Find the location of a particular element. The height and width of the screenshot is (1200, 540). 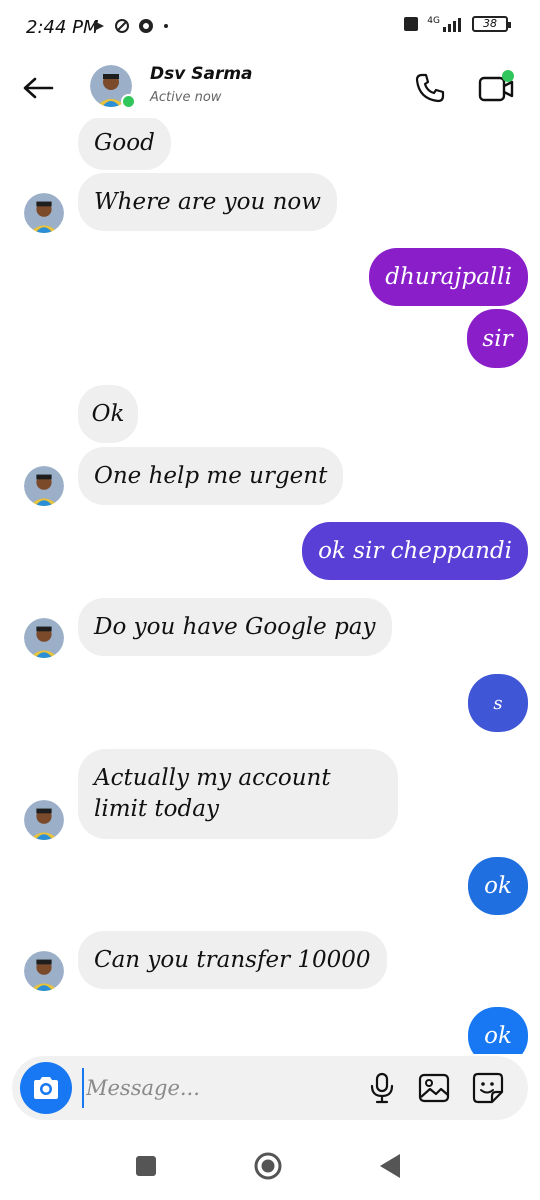

home-icon is located at coordinates (268, 1166).